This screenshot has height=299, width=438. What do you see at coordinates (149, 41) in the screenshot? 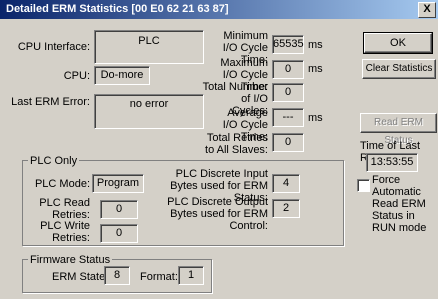
I see `cpu-interface-value: PLC` at bounding box center [149, 41].